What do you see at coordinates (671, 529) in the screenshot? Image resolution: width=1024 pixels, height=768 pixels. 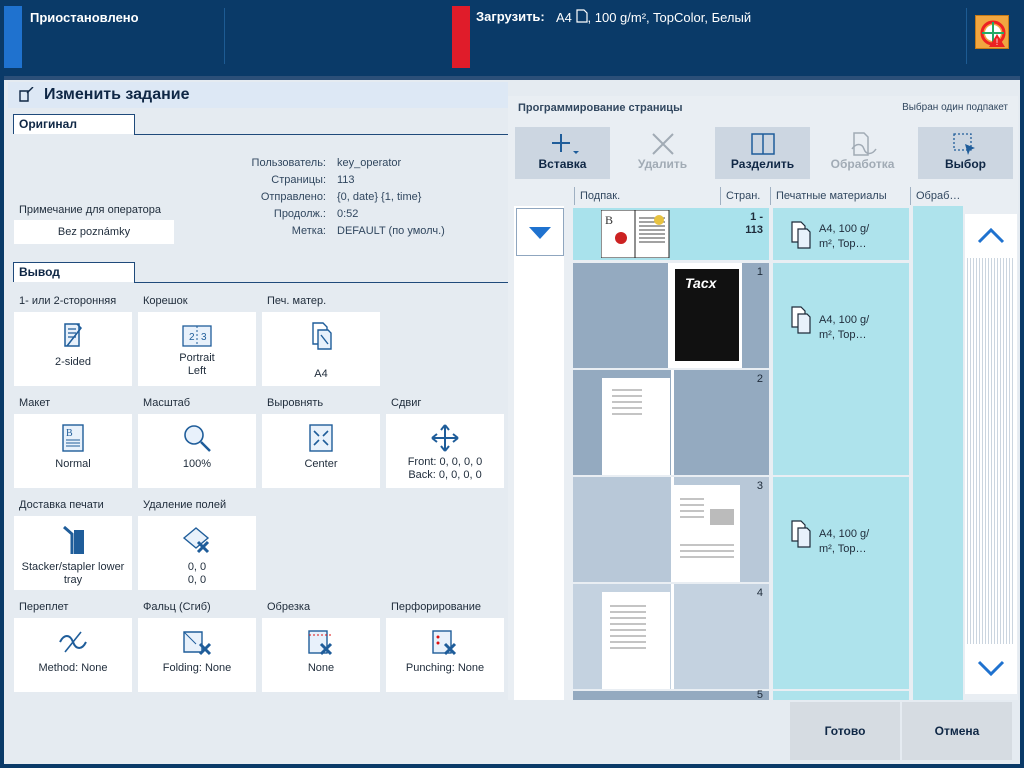 I see `page-row-3: 3` at bounding box center [671, 529].